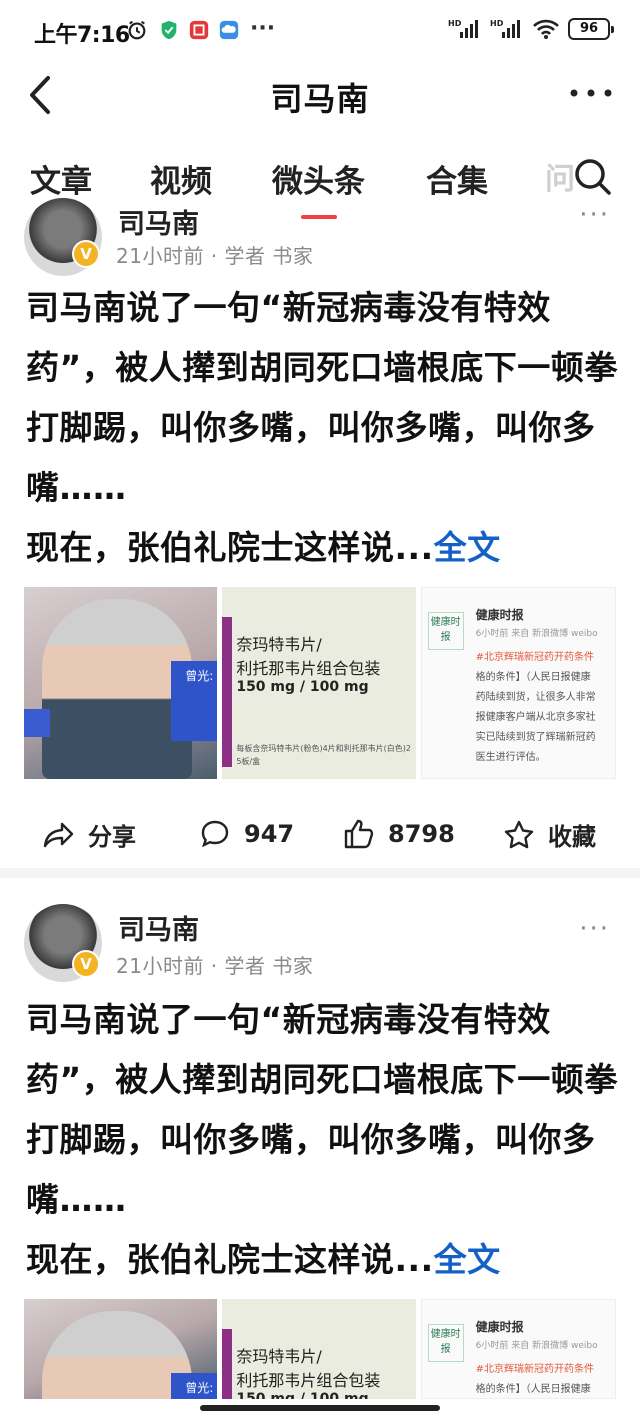 The width and height of the screenshot is (640, 1422). I want to click on share-button: 分享, so click(89, 834).